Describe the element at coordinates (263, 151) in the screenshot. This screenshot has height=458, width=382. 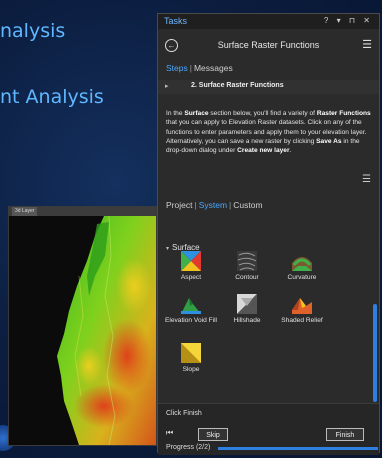
I see `instruction-bold: Create new layer` at that location.